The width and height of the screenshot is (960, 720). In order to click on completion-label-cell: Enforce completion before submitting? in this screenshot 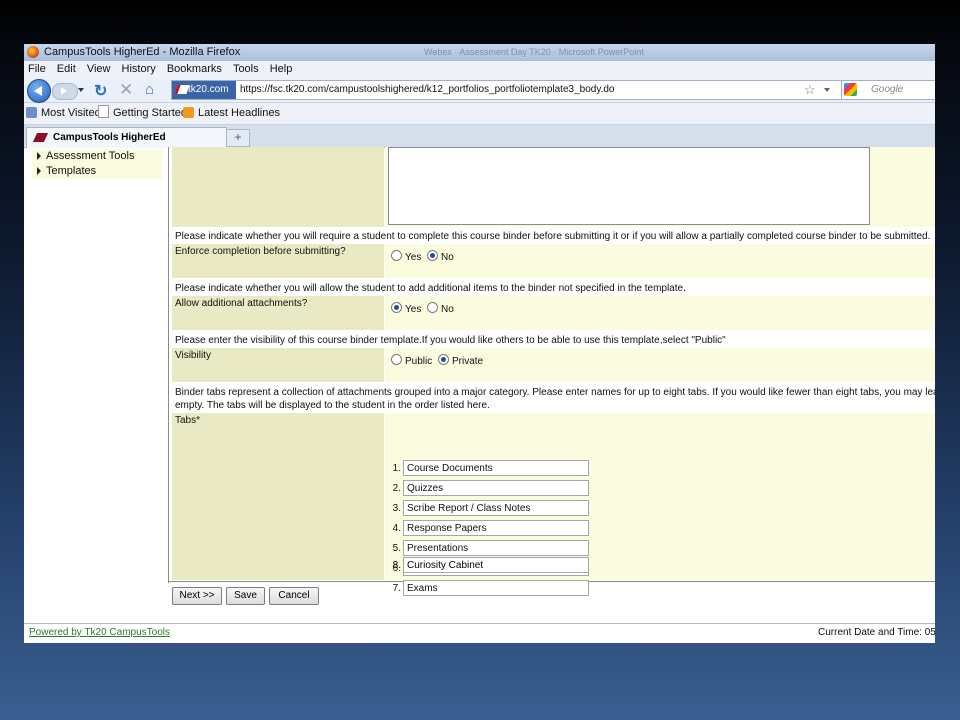, I will do `click(278, 261)`.